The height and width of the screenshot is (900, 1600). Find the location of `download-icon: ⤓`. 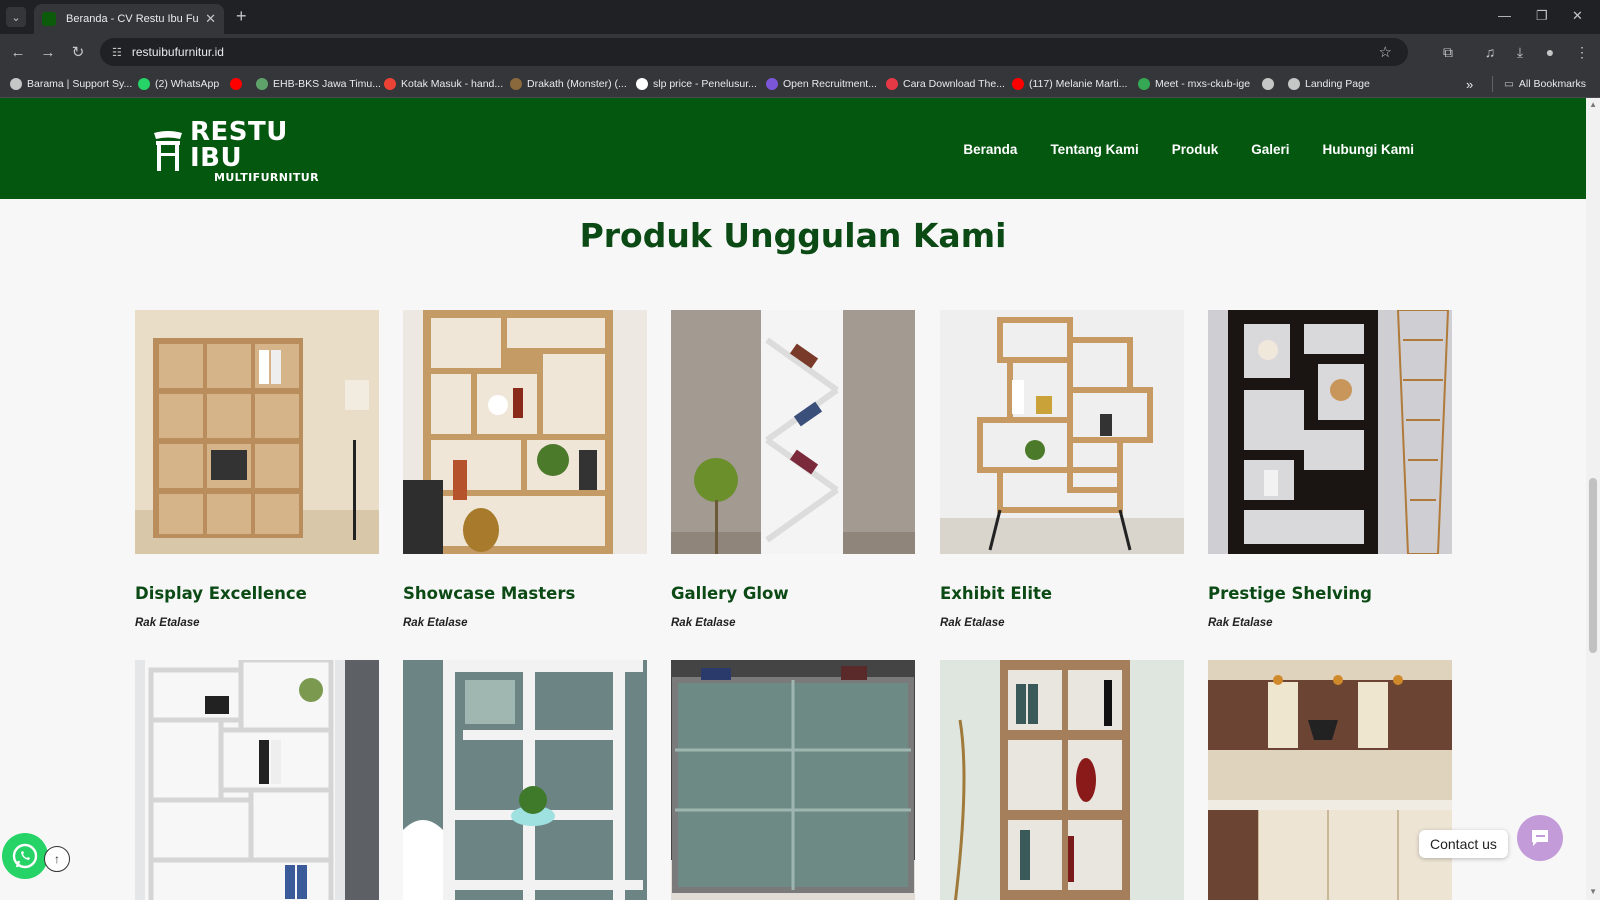

download-icon: ⤓ is located at coordinates (1520, 52).